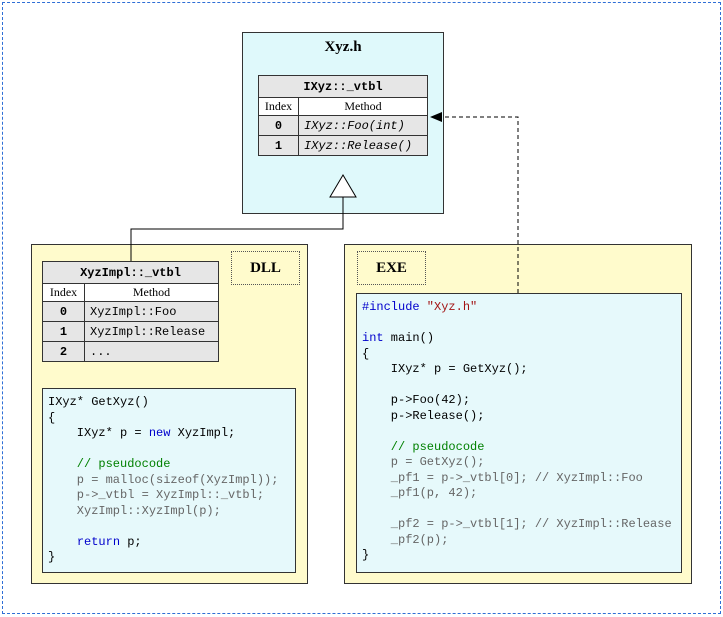  What do you see at coordinates (343, 186) in the screenshot?
I see `inheritance-arrowhead` at bounding box center [343, 186].